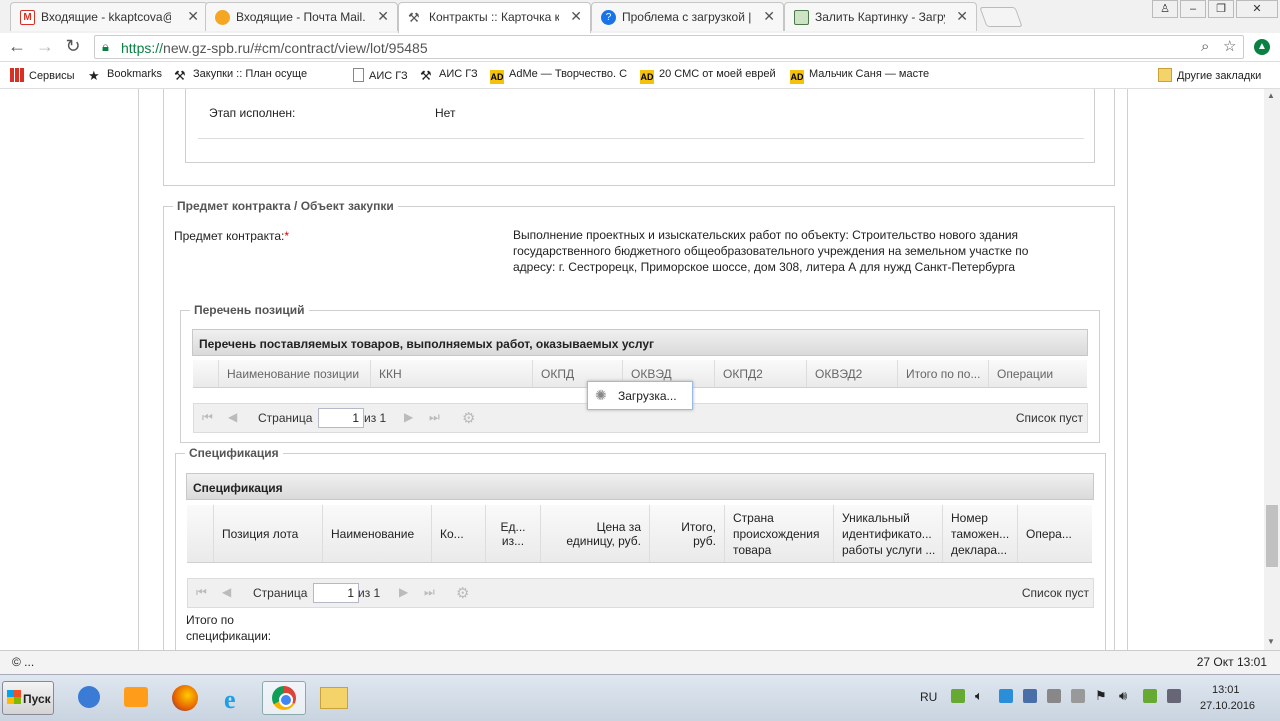  Describe the element at coordinates (687, 16) in the screenshot. I see `tab-problem: ? Проблема с загрузкой | Н ✕` at that location.